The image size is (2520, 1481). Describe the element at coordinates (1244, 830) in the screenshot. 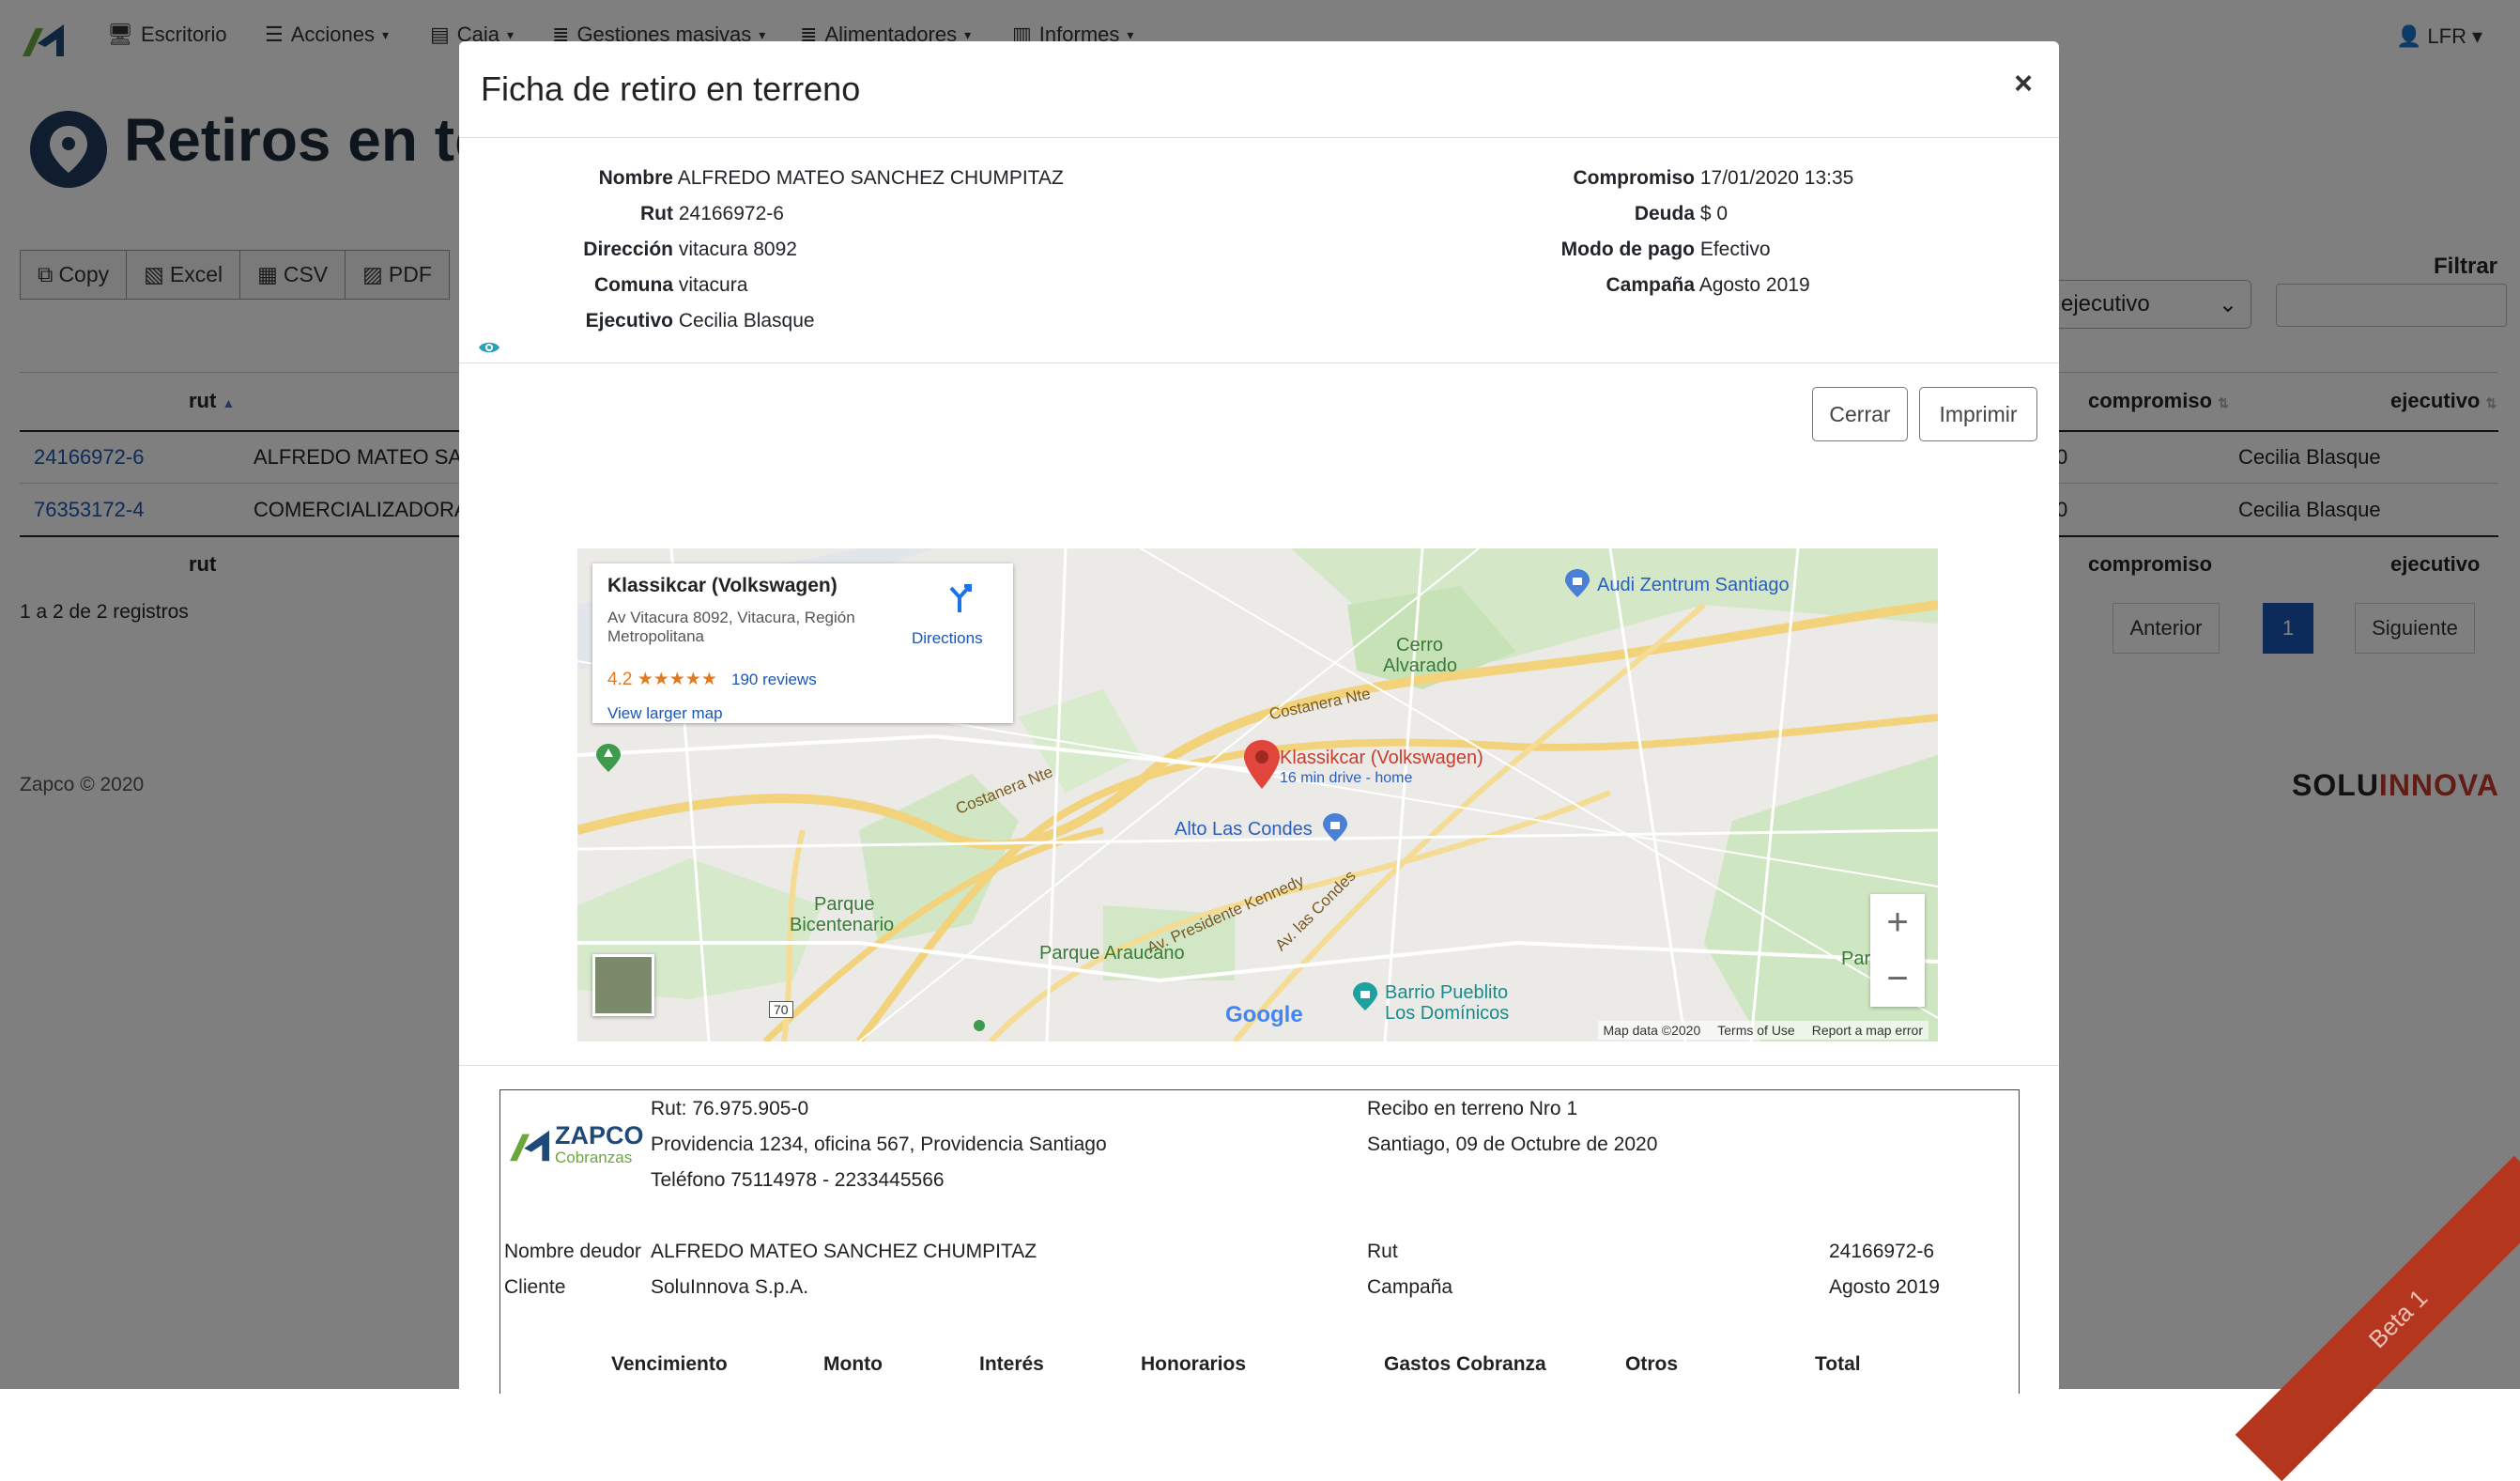

I see `map-label-alto-las-condes: Alto Las Condes` at that location.